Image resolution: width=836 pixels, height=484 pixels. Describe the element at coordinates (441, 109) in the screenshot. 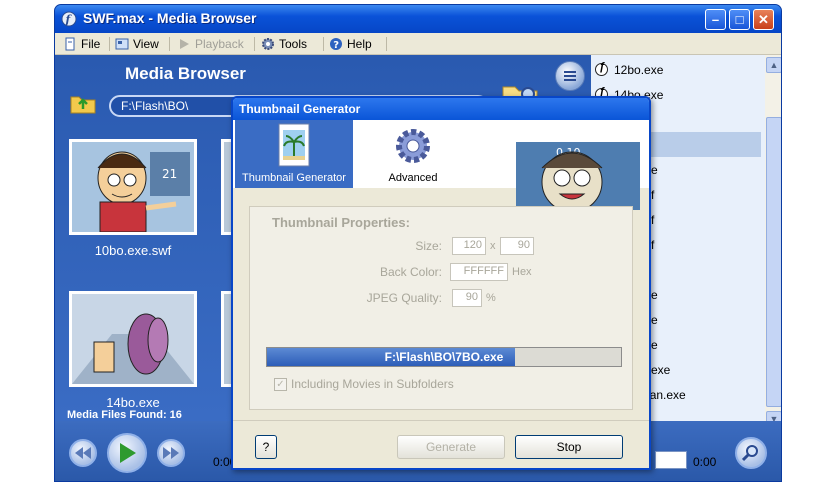

I see `dialog-title: Thumbnail Generator` at that location.